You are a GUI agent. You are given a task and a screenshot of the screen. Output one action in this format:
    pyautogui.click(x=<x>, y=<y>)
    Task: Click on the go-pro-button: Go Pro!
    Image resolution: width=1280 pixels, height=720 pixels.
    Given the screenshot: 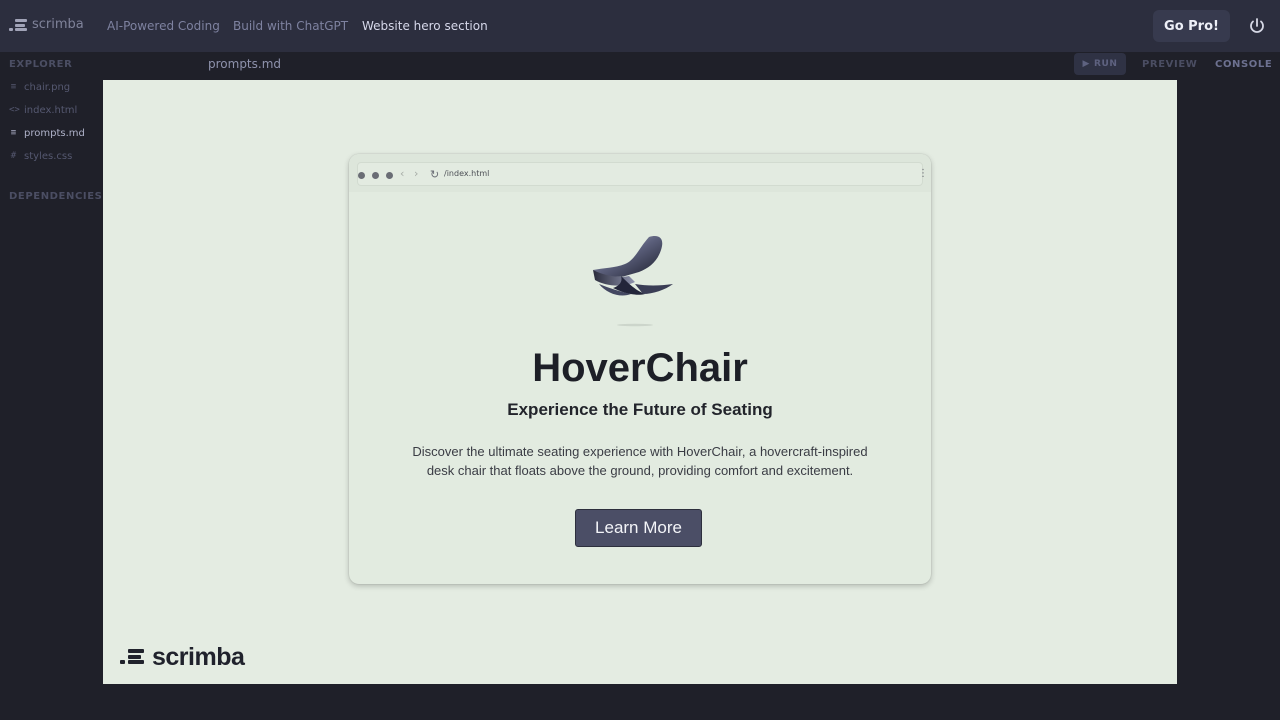 What is the action you would take?
    pyautogui.click(x=1191, y=26)
    